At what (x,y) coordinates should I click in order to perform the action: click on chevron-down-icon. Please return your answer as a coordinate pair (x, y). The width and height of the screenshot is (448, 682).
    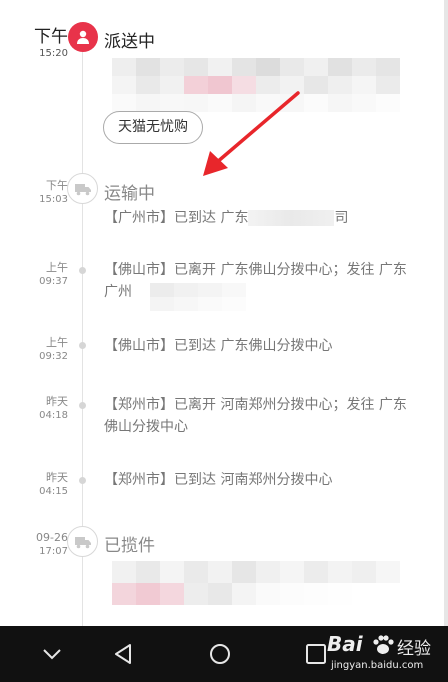
    Looking at the image, I should click on (52, 654).